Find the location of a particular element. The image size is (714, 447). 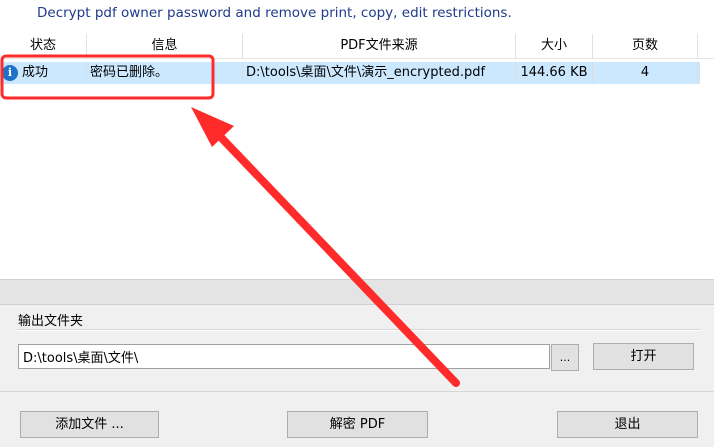

column-source: PDF文件来源 is located at coordinates (379, 46).